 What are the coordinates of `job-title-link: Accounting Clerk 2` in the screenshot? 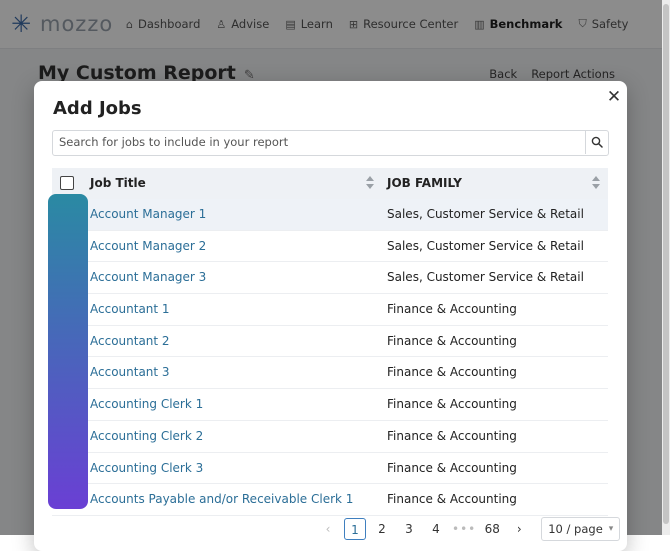 It's located at (146, 436).